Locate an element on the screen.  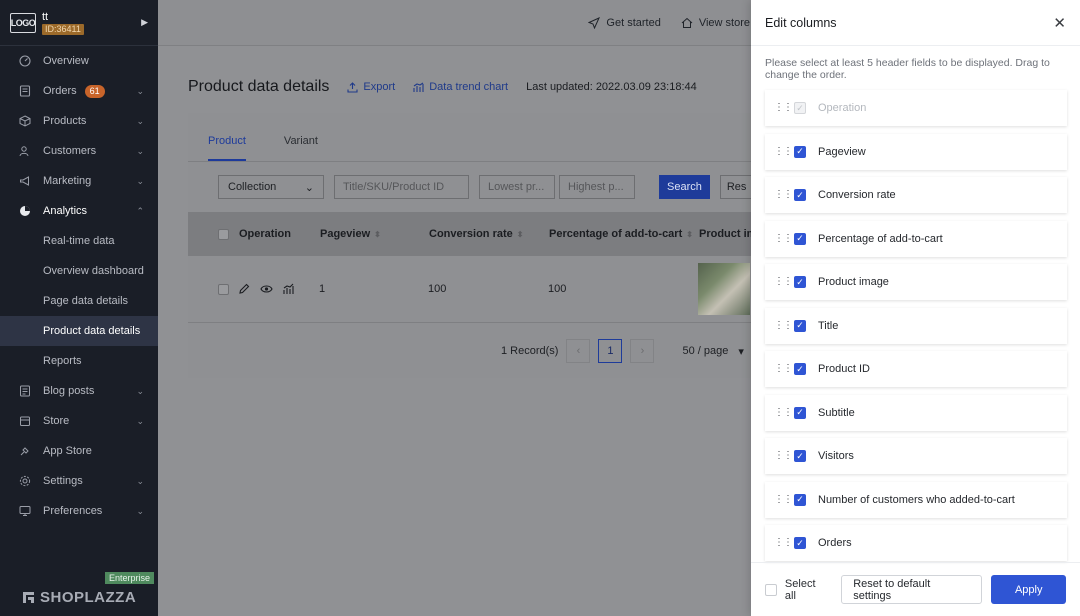
column-option: ⋮⋮ ✓ Operation is located at coordinates (916, 108).